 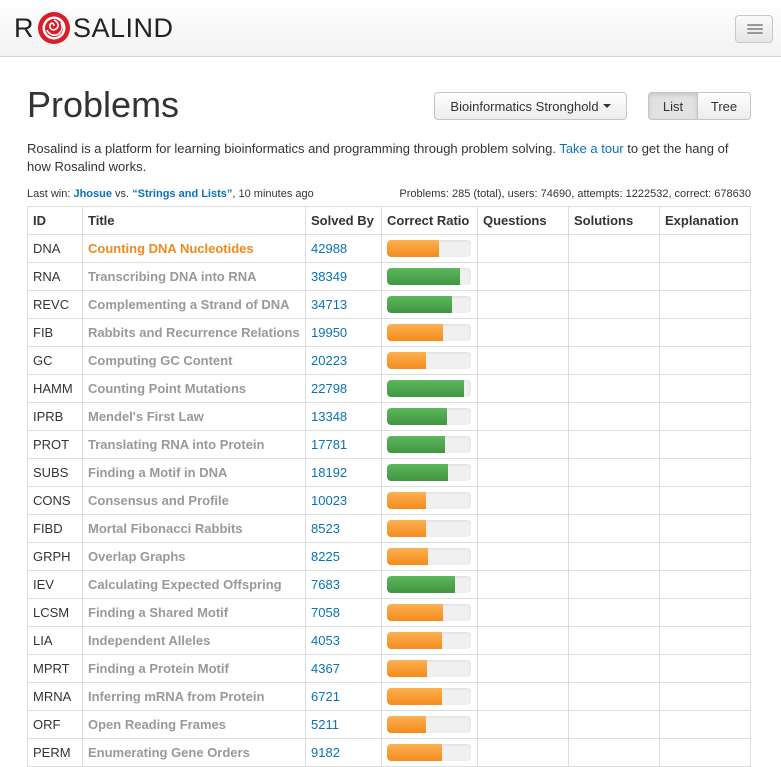 I want to click on column-header-correct-ratio: Correct Ratio, so click(x=429, y=220).